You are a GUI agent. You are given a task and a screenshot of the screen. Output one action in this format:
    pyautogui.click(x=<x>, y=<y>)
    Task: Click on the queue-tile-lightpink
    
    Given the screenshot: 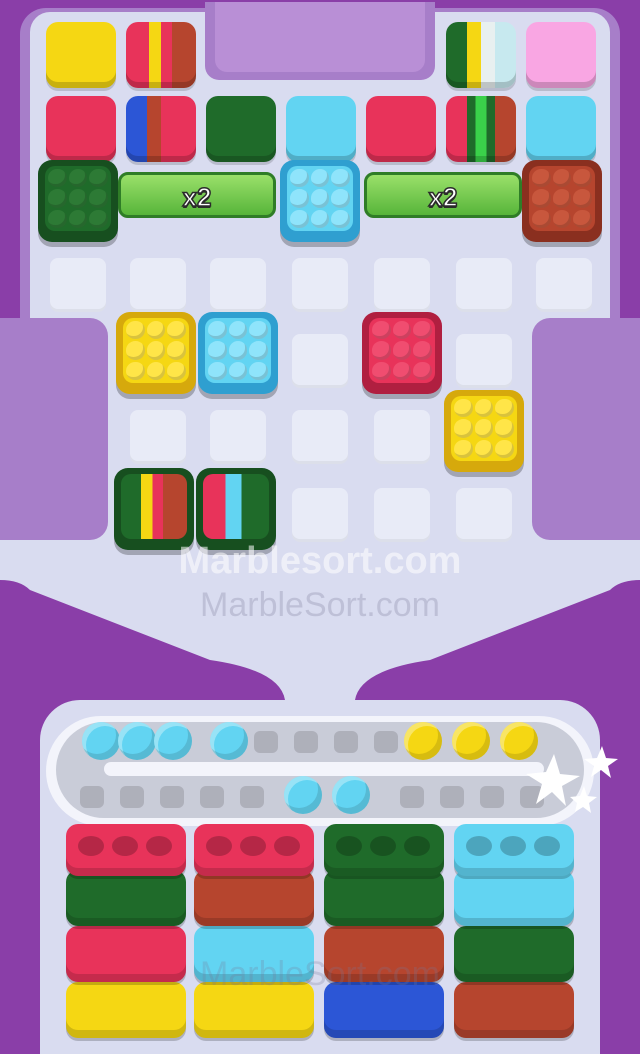 What is the action you would take?
    pyautogui.click(x=561, y=55)
    